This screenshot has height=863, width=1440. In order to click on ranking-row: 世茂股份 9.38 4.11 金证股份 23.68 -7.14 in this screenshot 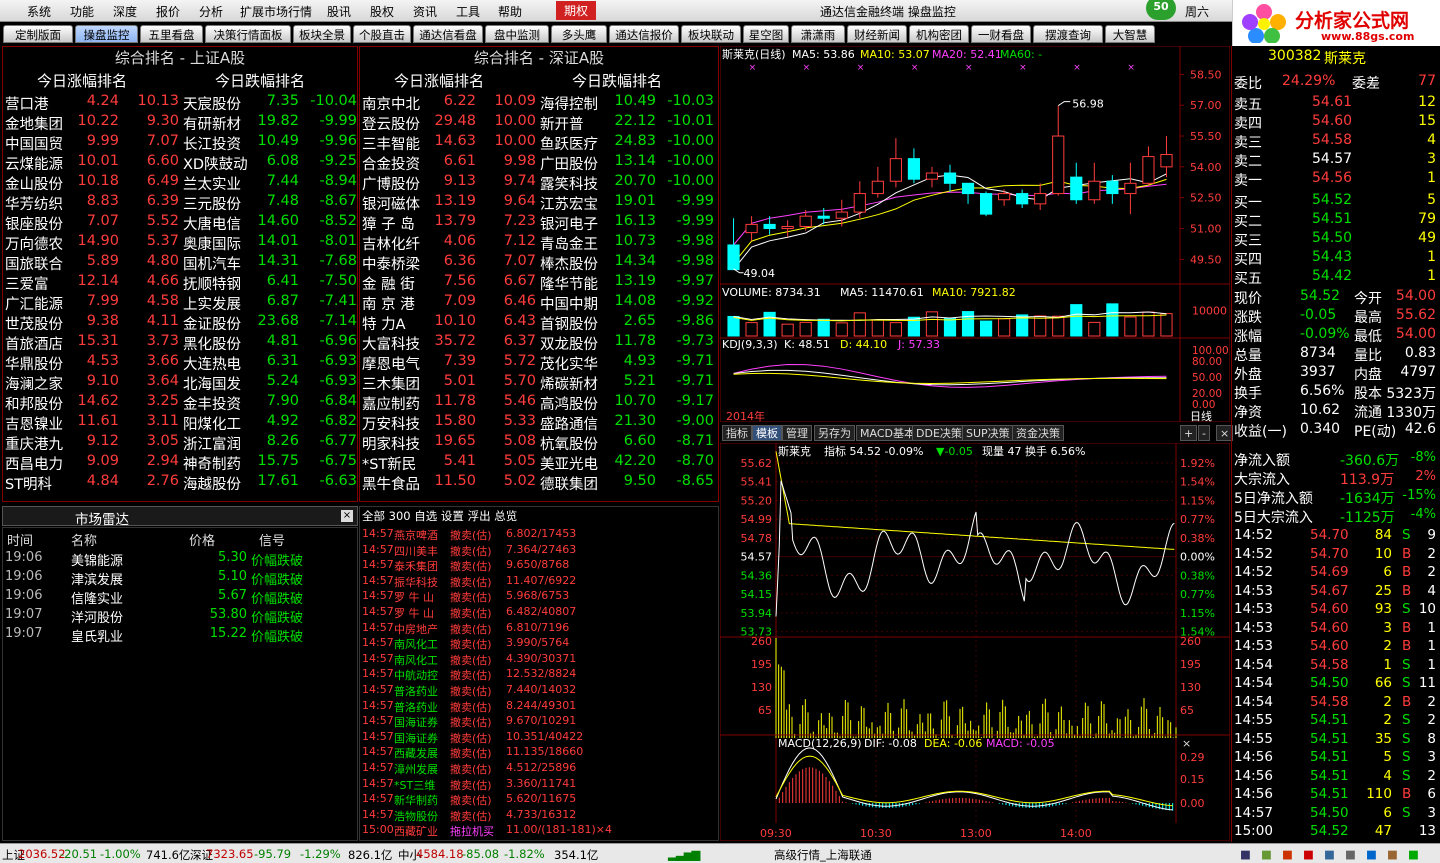, I will do `click(181, 323)`.